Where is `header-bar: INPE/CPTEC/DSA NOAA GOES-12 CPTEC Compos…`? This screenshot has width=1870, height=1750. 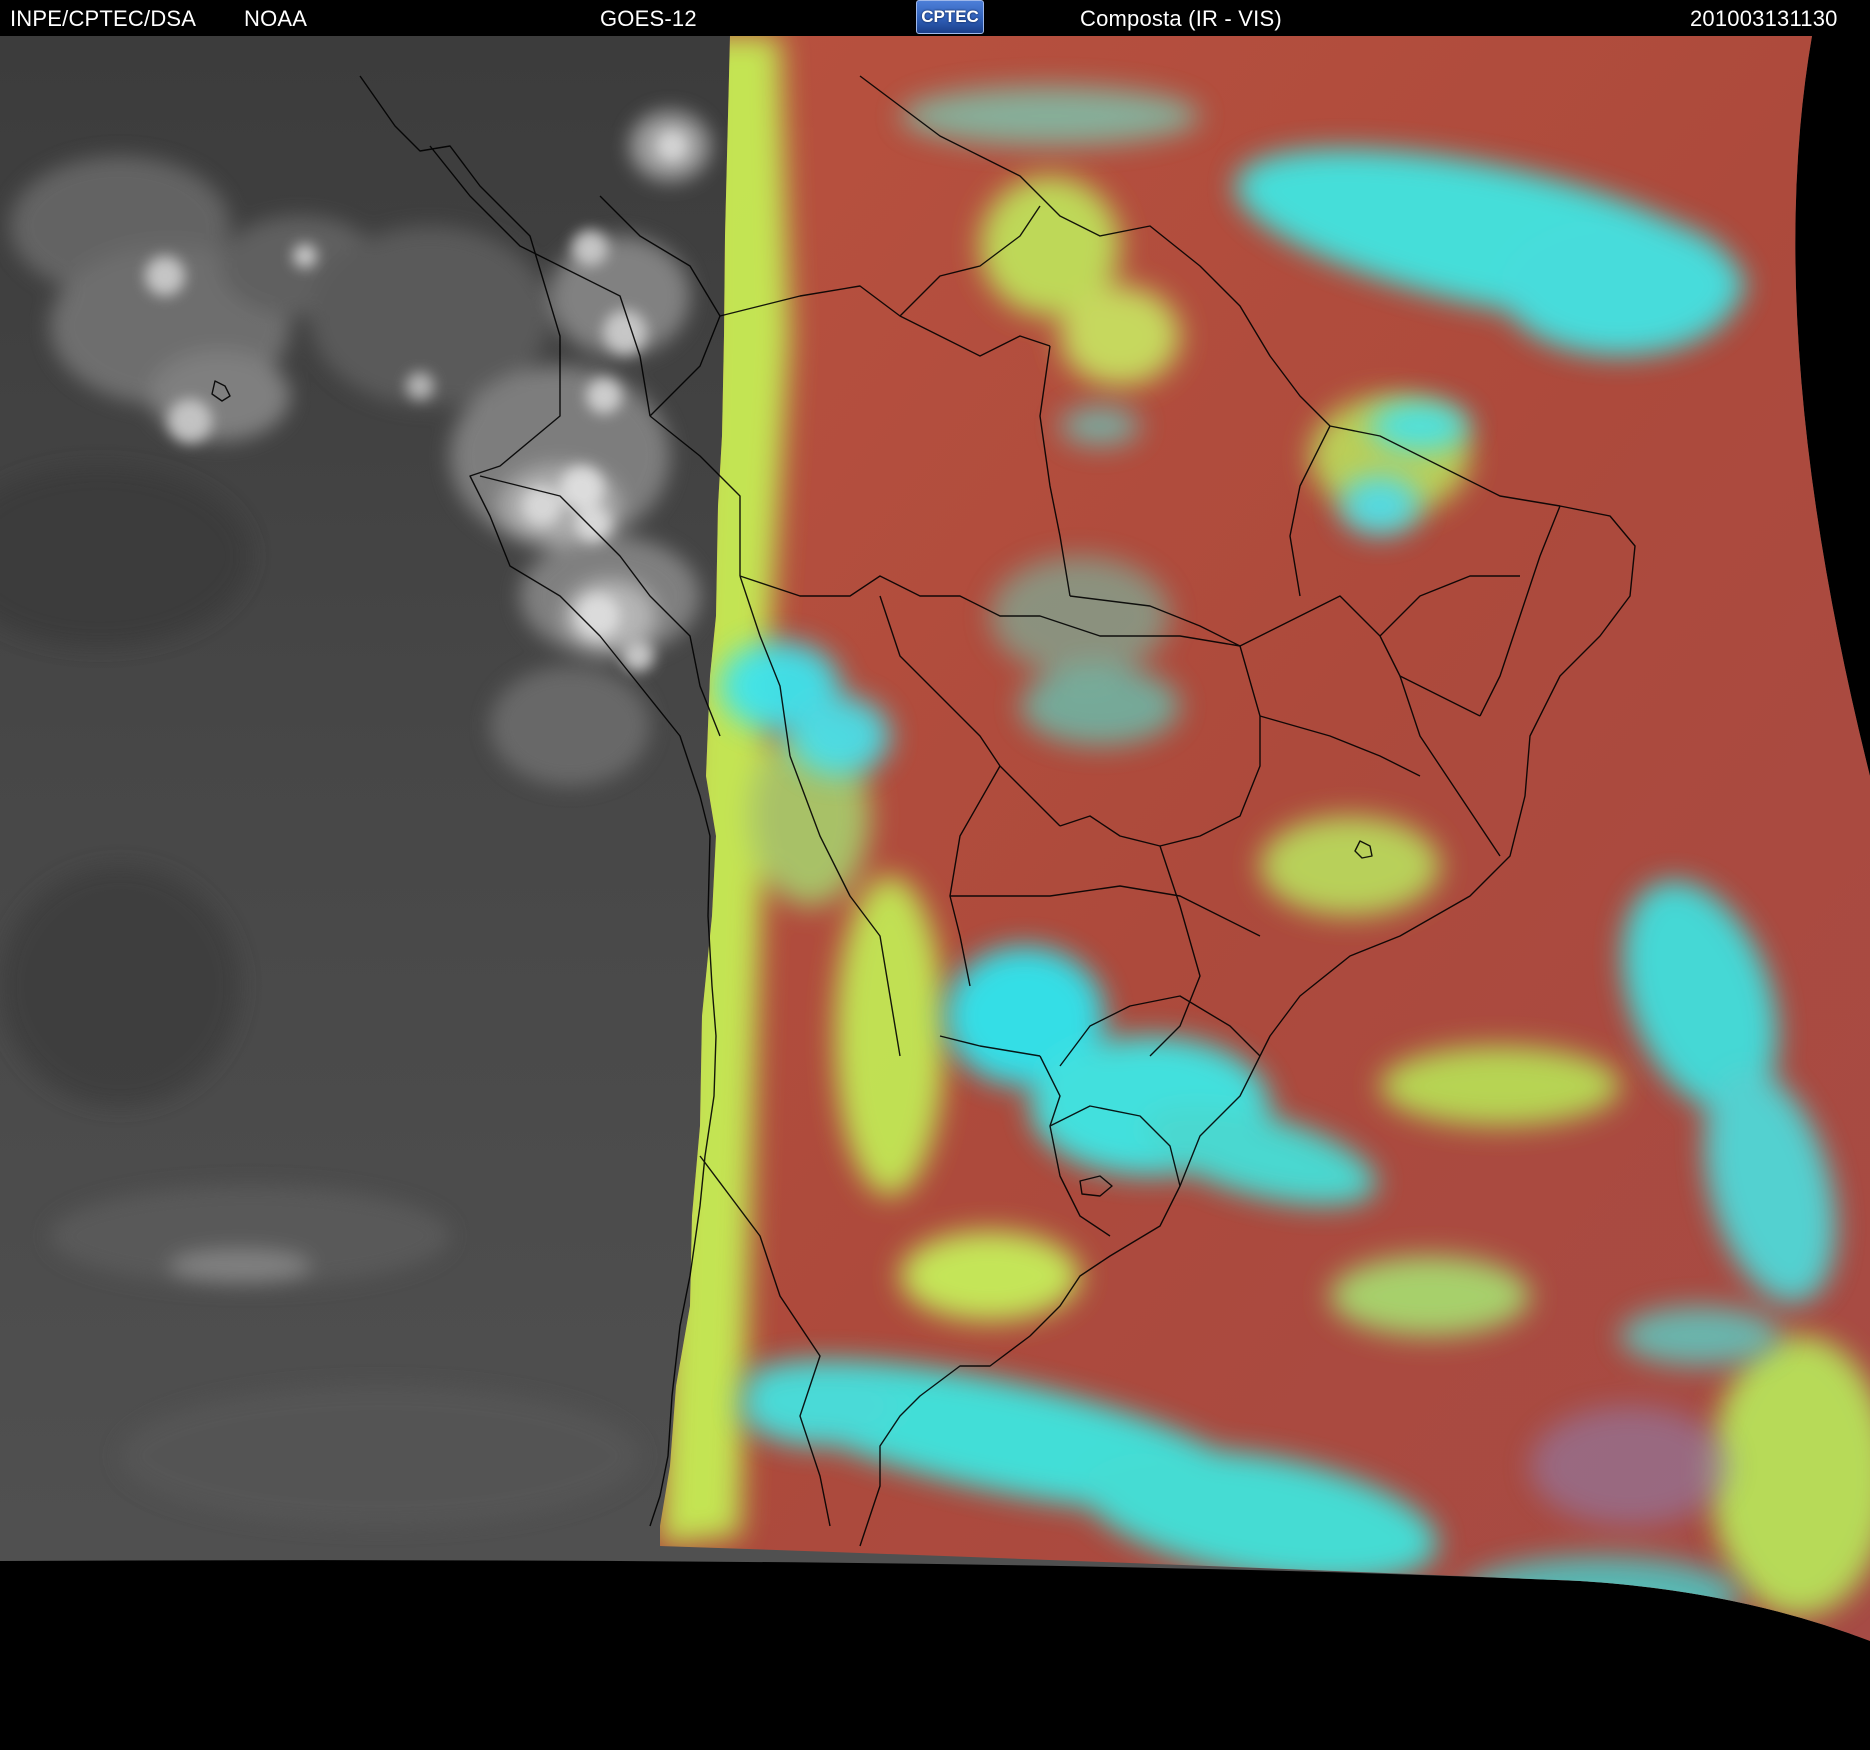 header-bar: INPE/CPTEC/DSA NOAA GOES-12 CPTEC Compos… is located at coordinates (935, 18).